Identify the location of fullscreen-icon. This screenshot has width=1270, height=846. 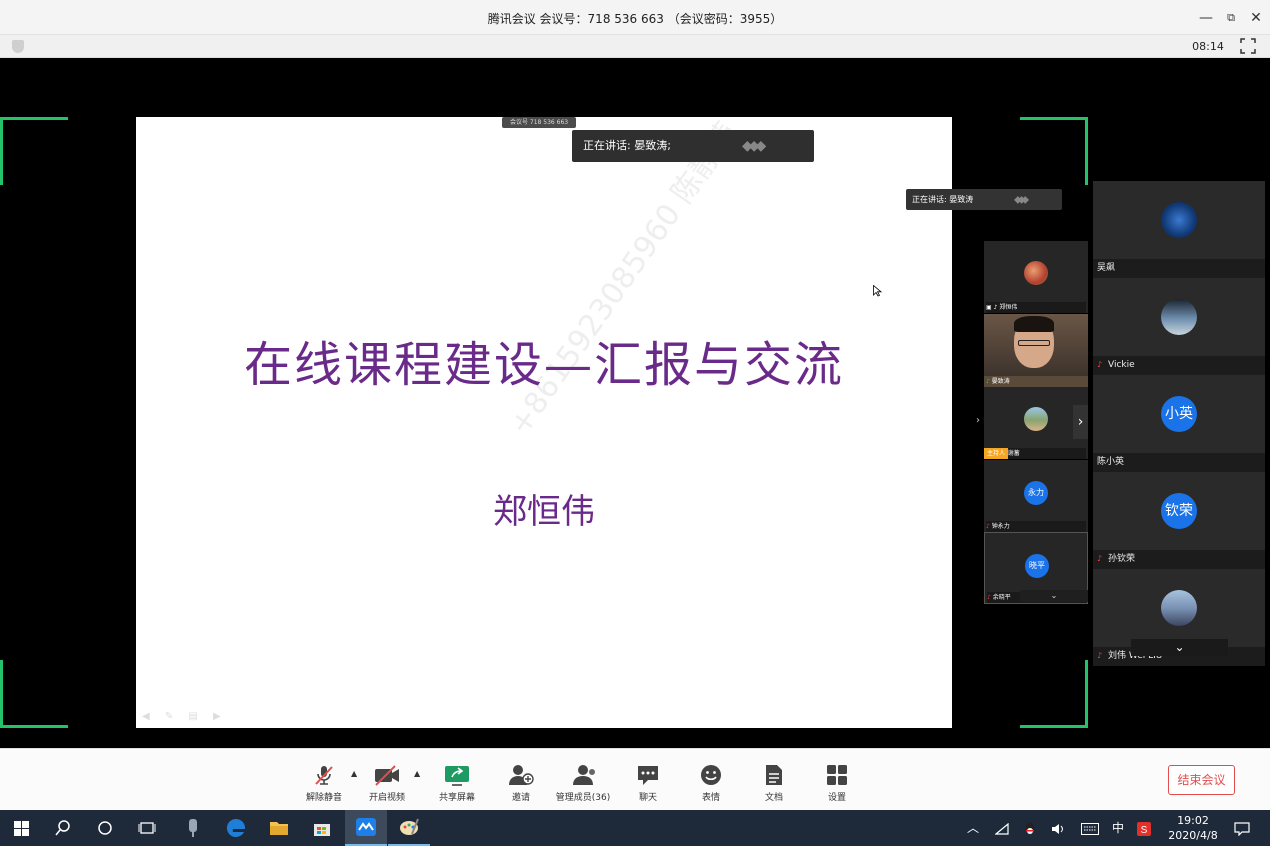
(1248, 46).